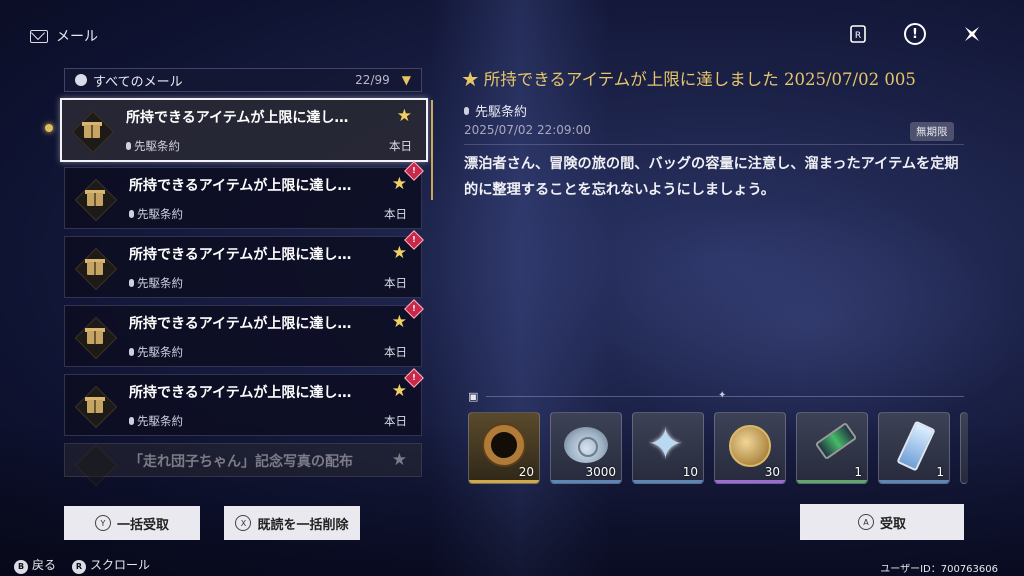 The height and width of the screenshot is (576, 1024). Describe the element at coordinates (292, 523) in the screenshot. I see `delete-read-button: X 既読を一括削除` at that location.